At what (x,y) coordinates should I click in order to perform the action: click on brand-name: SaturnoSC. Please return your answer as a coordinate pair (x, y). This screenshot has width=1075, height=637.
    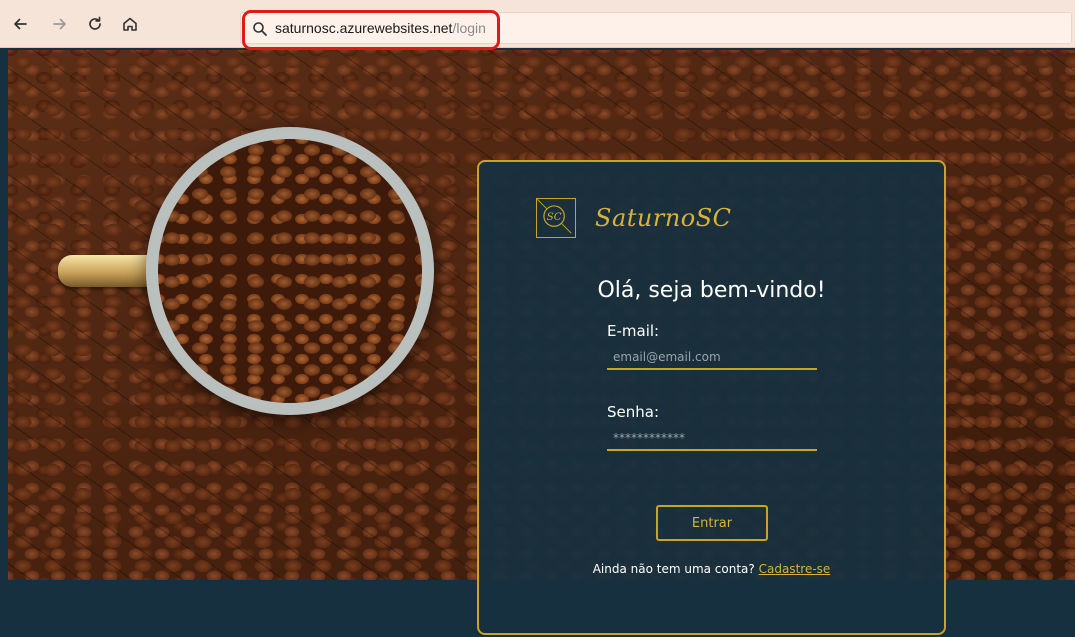
    Looking at the image, I should click on (663, 218).